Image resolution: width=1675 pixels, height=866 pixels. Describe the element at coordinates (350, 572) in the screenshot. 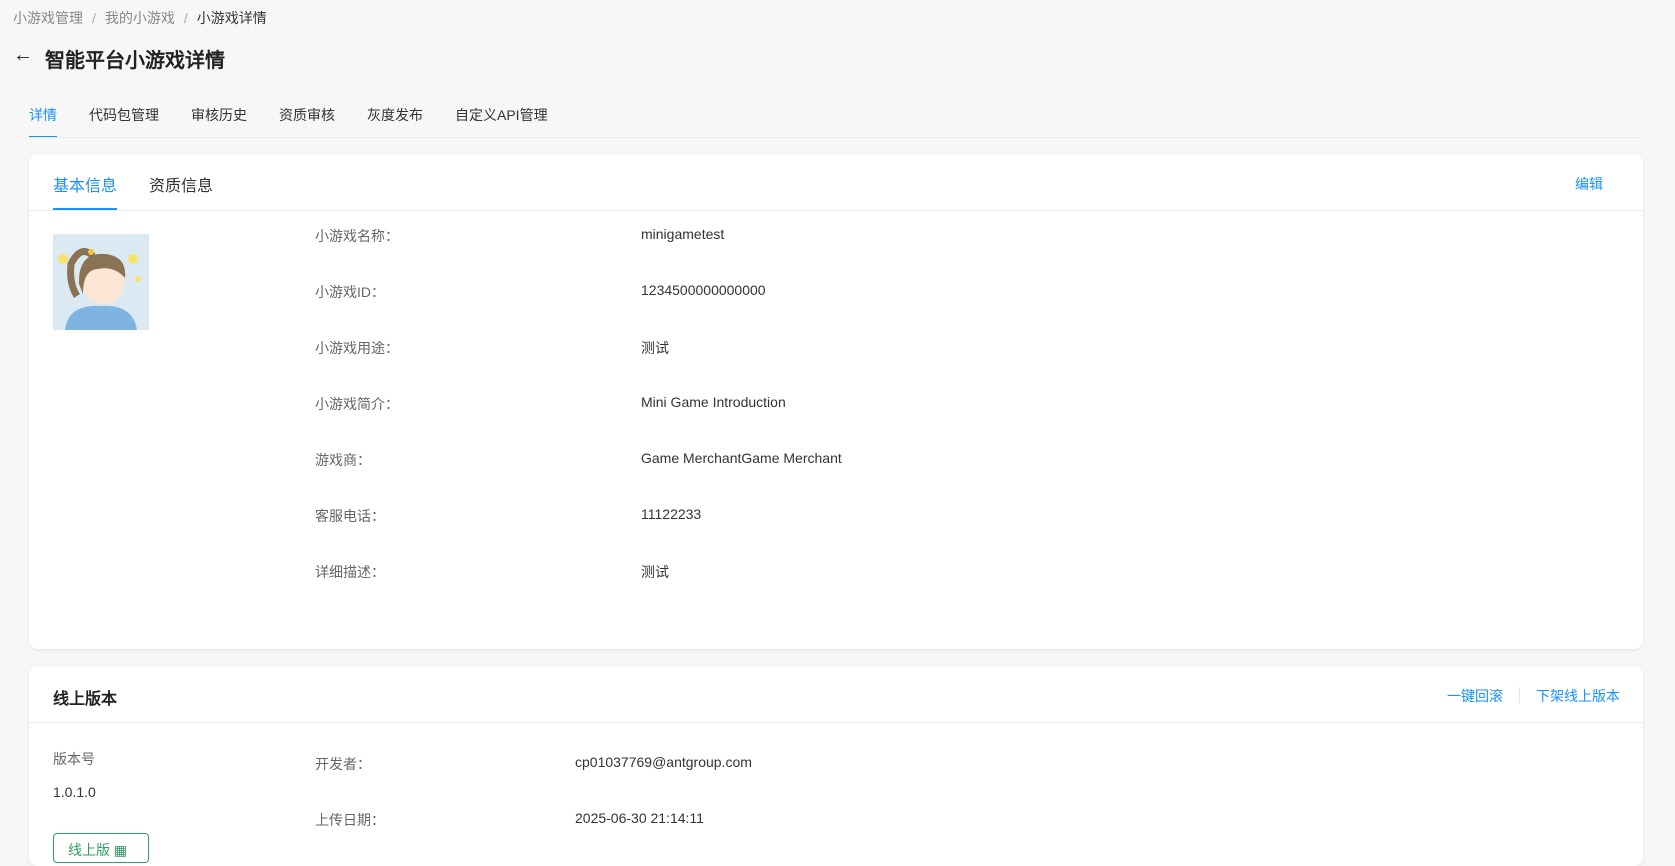

I see `field-label: 详细描述：` at that location.